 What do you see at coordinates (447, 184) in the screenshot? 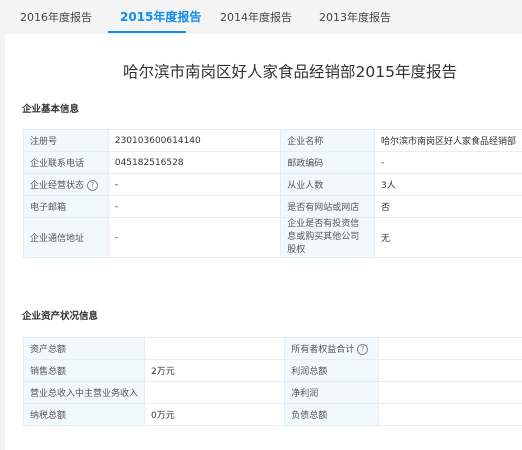
I see `value-employee-count: 3人` at bounding box center [447, 184].